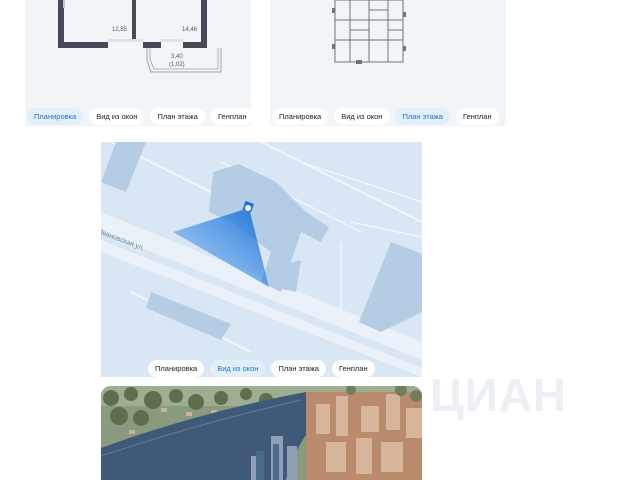 This screenshot has height=480, width=640. I want to click on brand-watermark: ЦИАН, so click(499, 395).